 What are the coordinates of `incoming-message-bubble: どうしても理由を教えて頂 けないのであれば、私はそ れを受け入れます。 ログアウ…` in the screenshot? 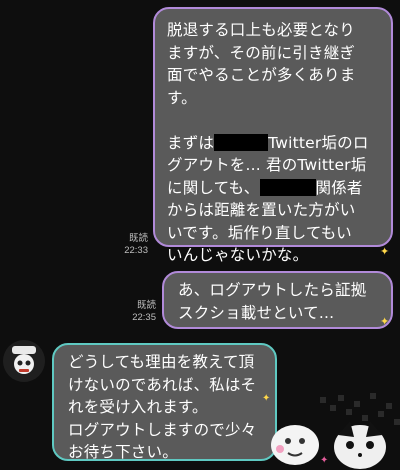 It's located at (164, 402).